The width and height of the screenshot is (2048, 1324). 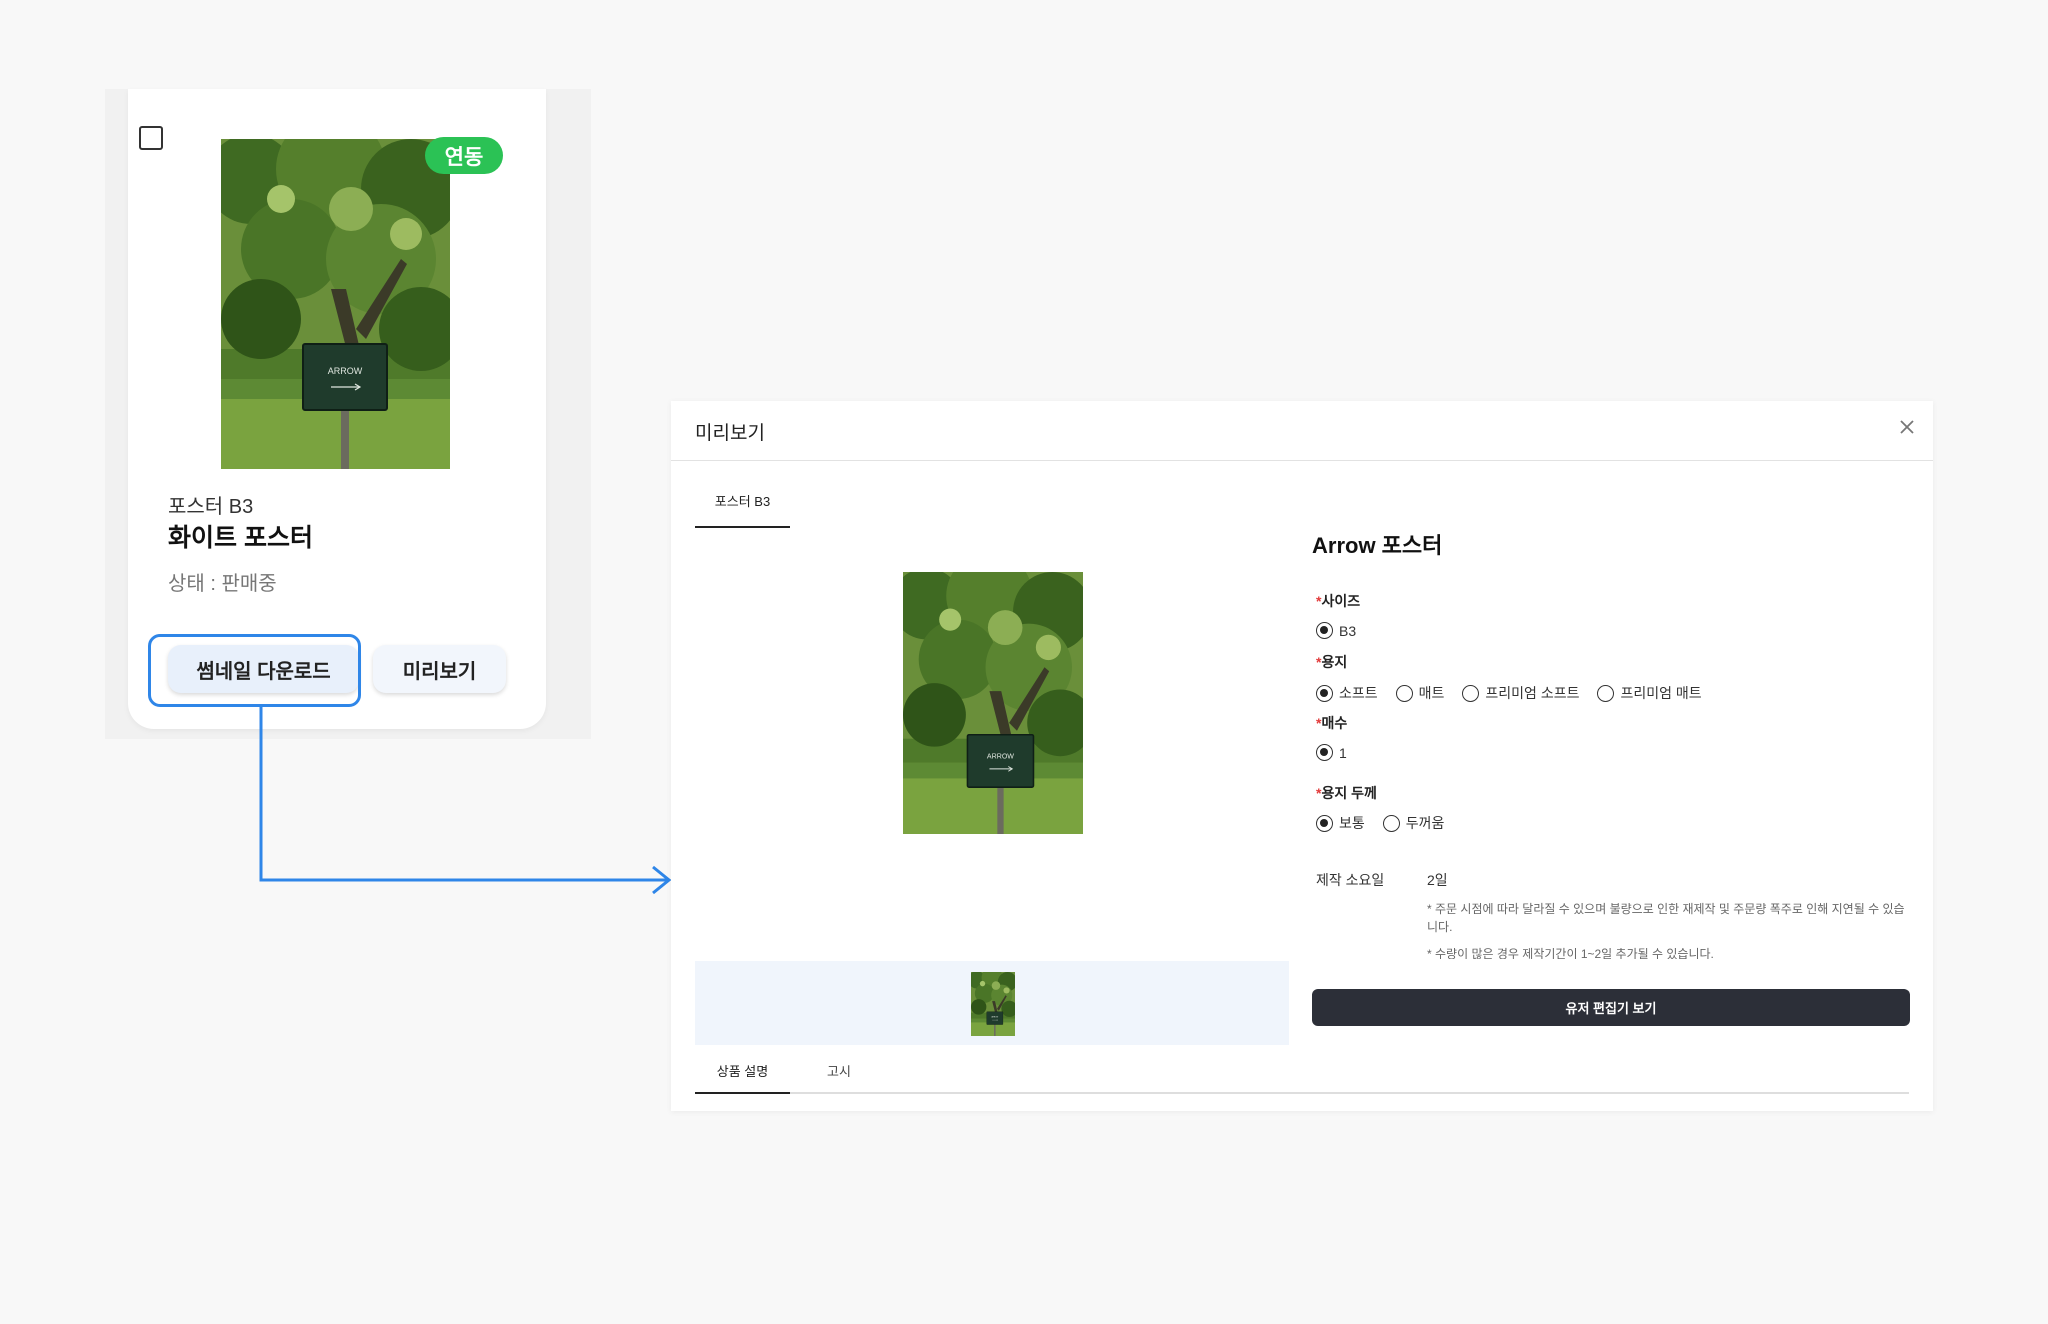 What do you see at coordinates (742, 509) in the screenshot?
I see `tab-poster-b3: 포스터 B3` at bounding box center [742, 509].